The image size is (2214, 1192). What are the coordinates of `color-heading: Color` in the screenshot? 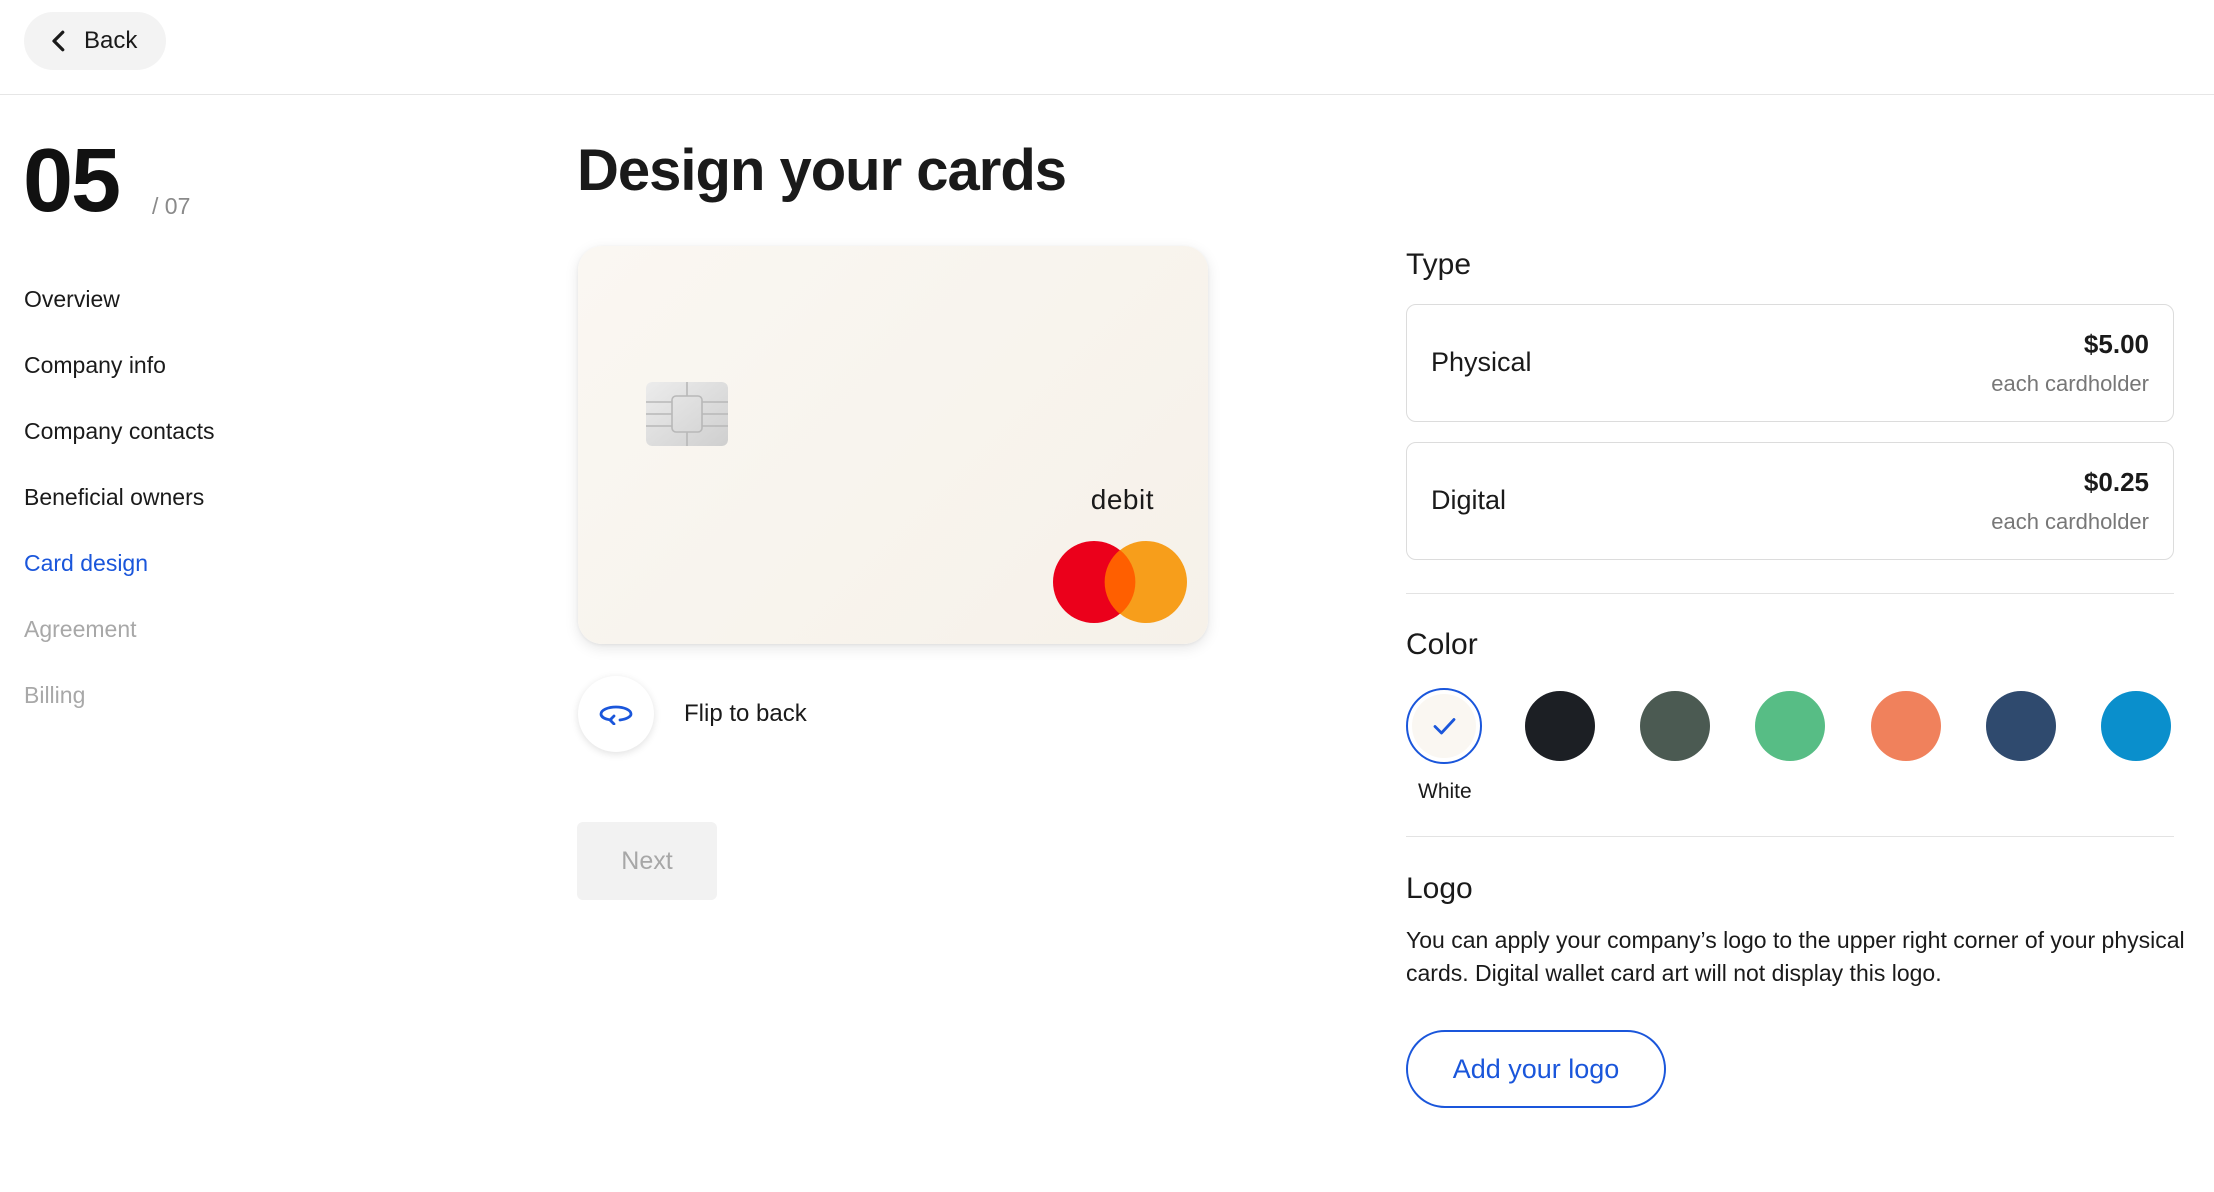 It's located at (1442, 644).